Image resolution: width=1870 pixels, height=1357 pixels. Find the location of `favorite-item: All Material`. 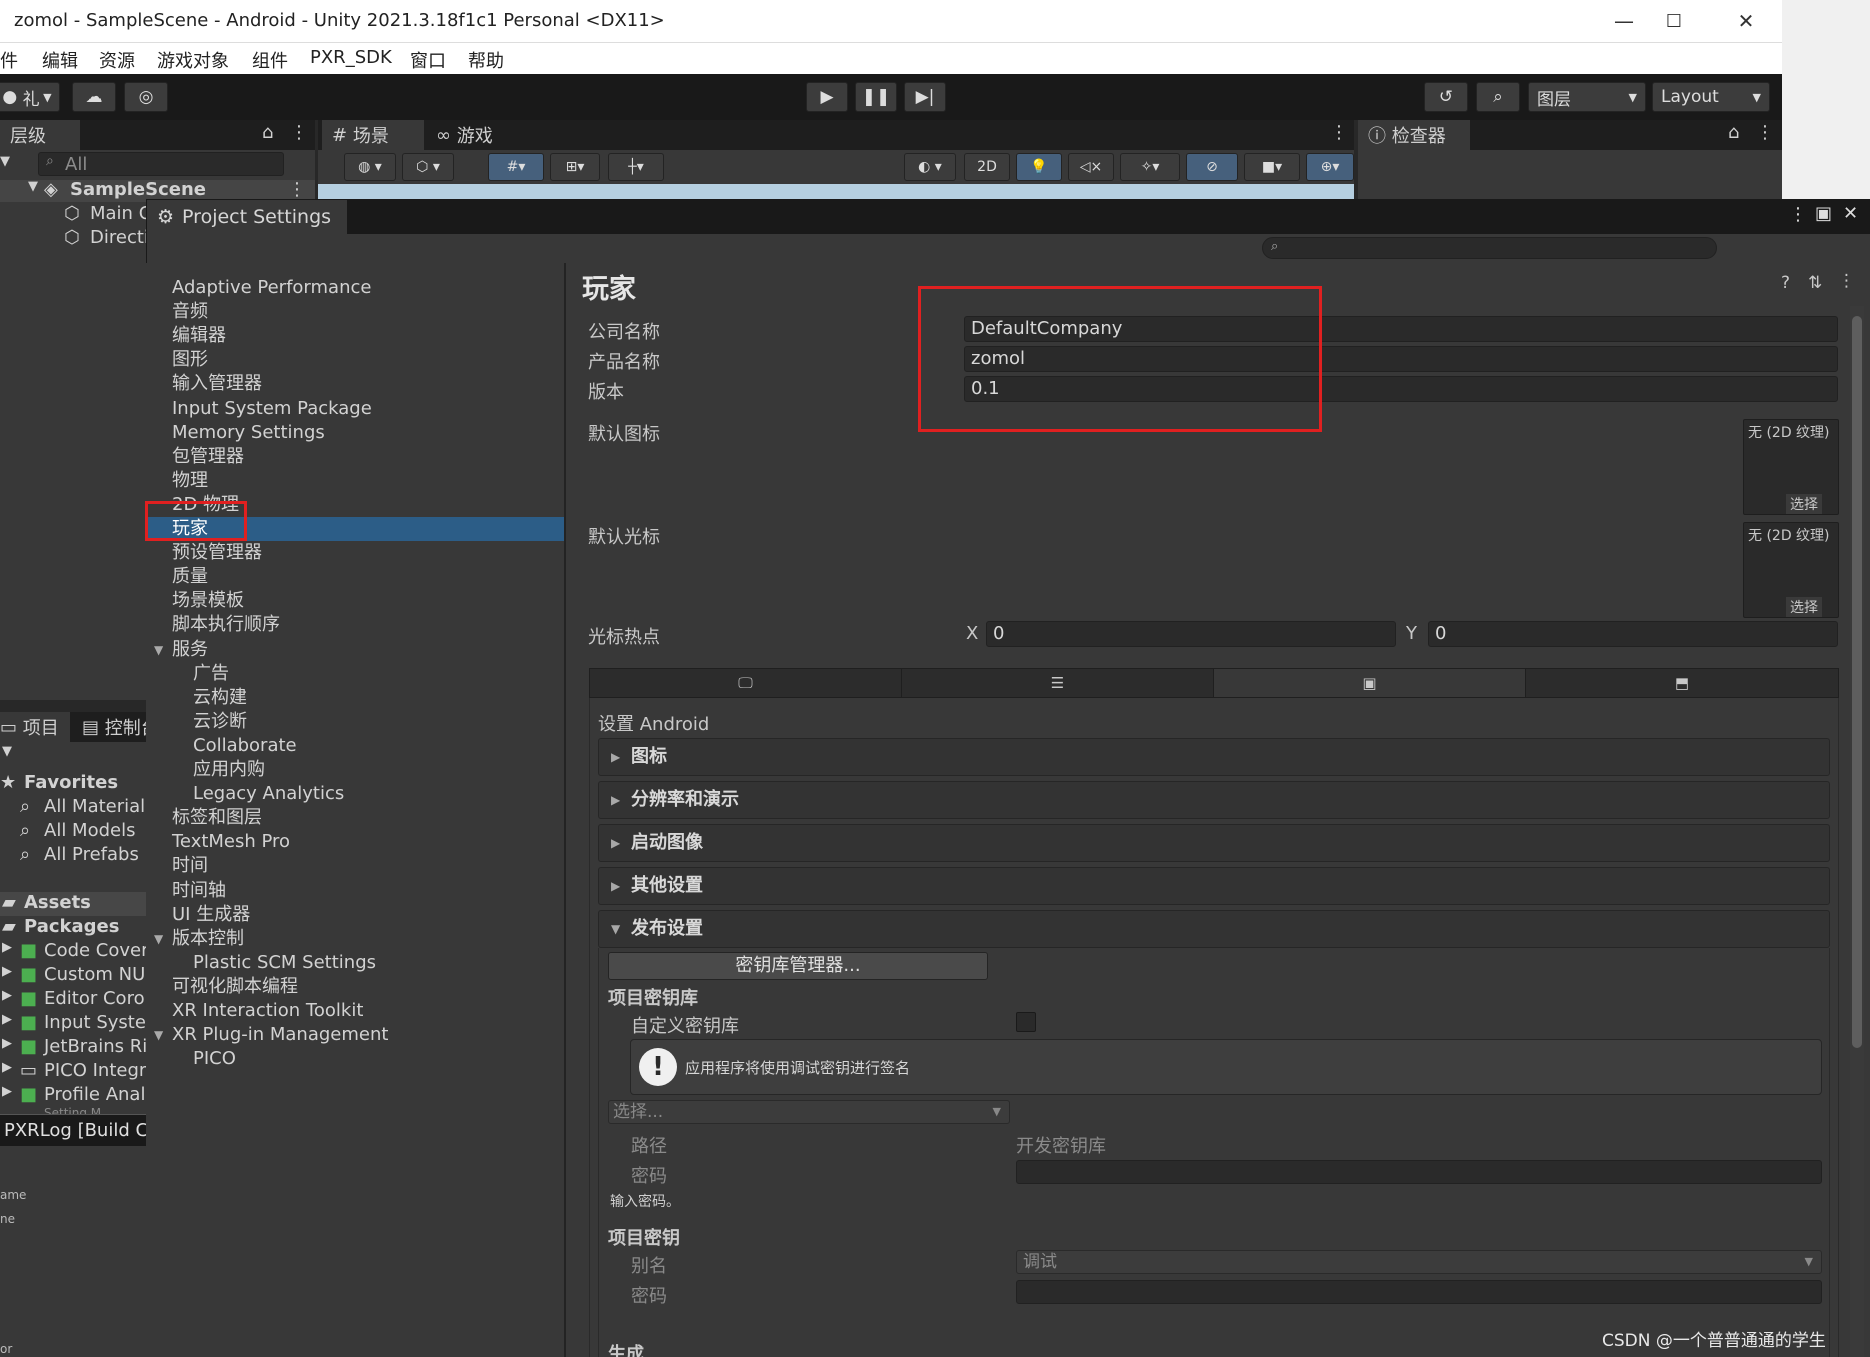

favorite-item: All Material is located at coordinates (94, 806).